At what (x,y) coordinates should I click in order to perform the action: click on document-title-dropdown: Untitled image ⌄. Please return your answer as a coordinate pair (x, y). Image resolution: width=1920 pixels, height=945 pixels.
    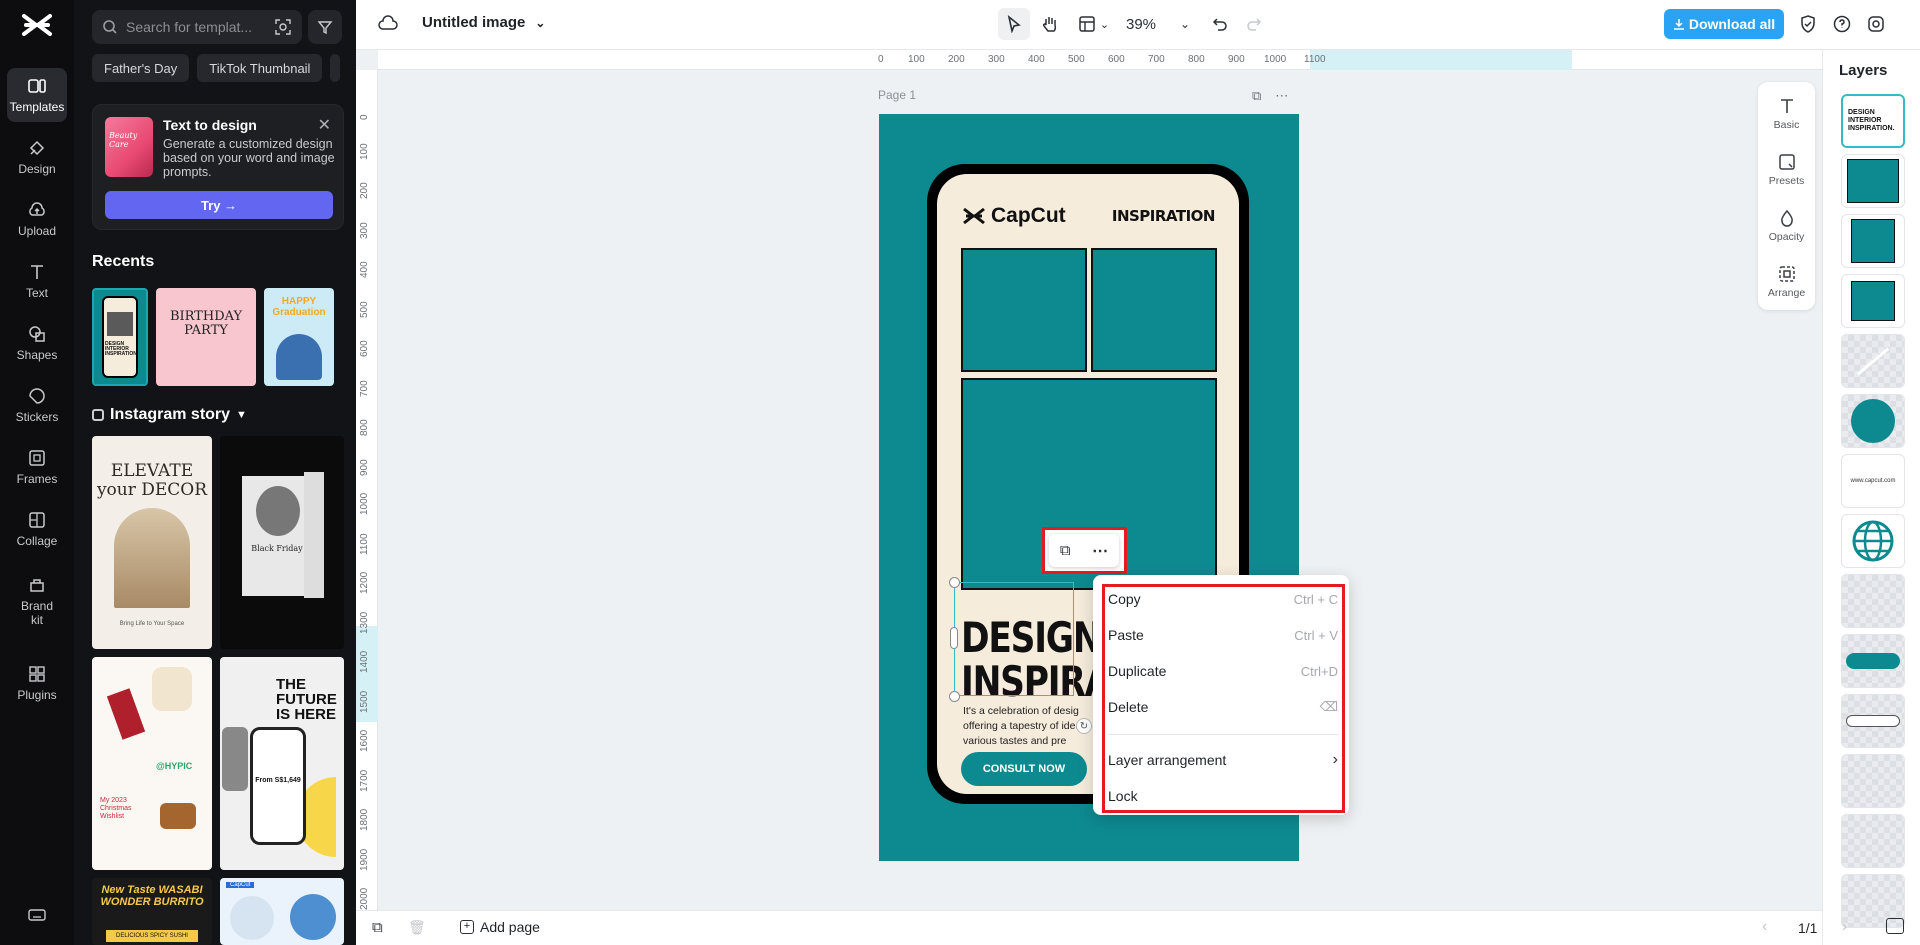
    Looking at the image, I should click on (461, 22).